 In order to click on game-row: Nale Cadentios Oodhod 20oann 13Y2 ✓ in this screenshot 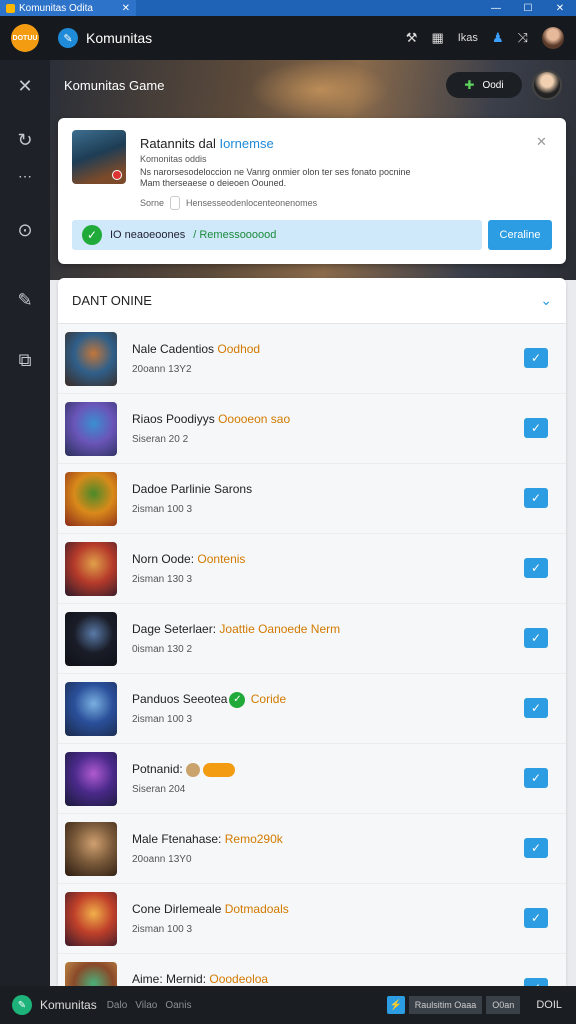, I will do `click(312, 359)`.